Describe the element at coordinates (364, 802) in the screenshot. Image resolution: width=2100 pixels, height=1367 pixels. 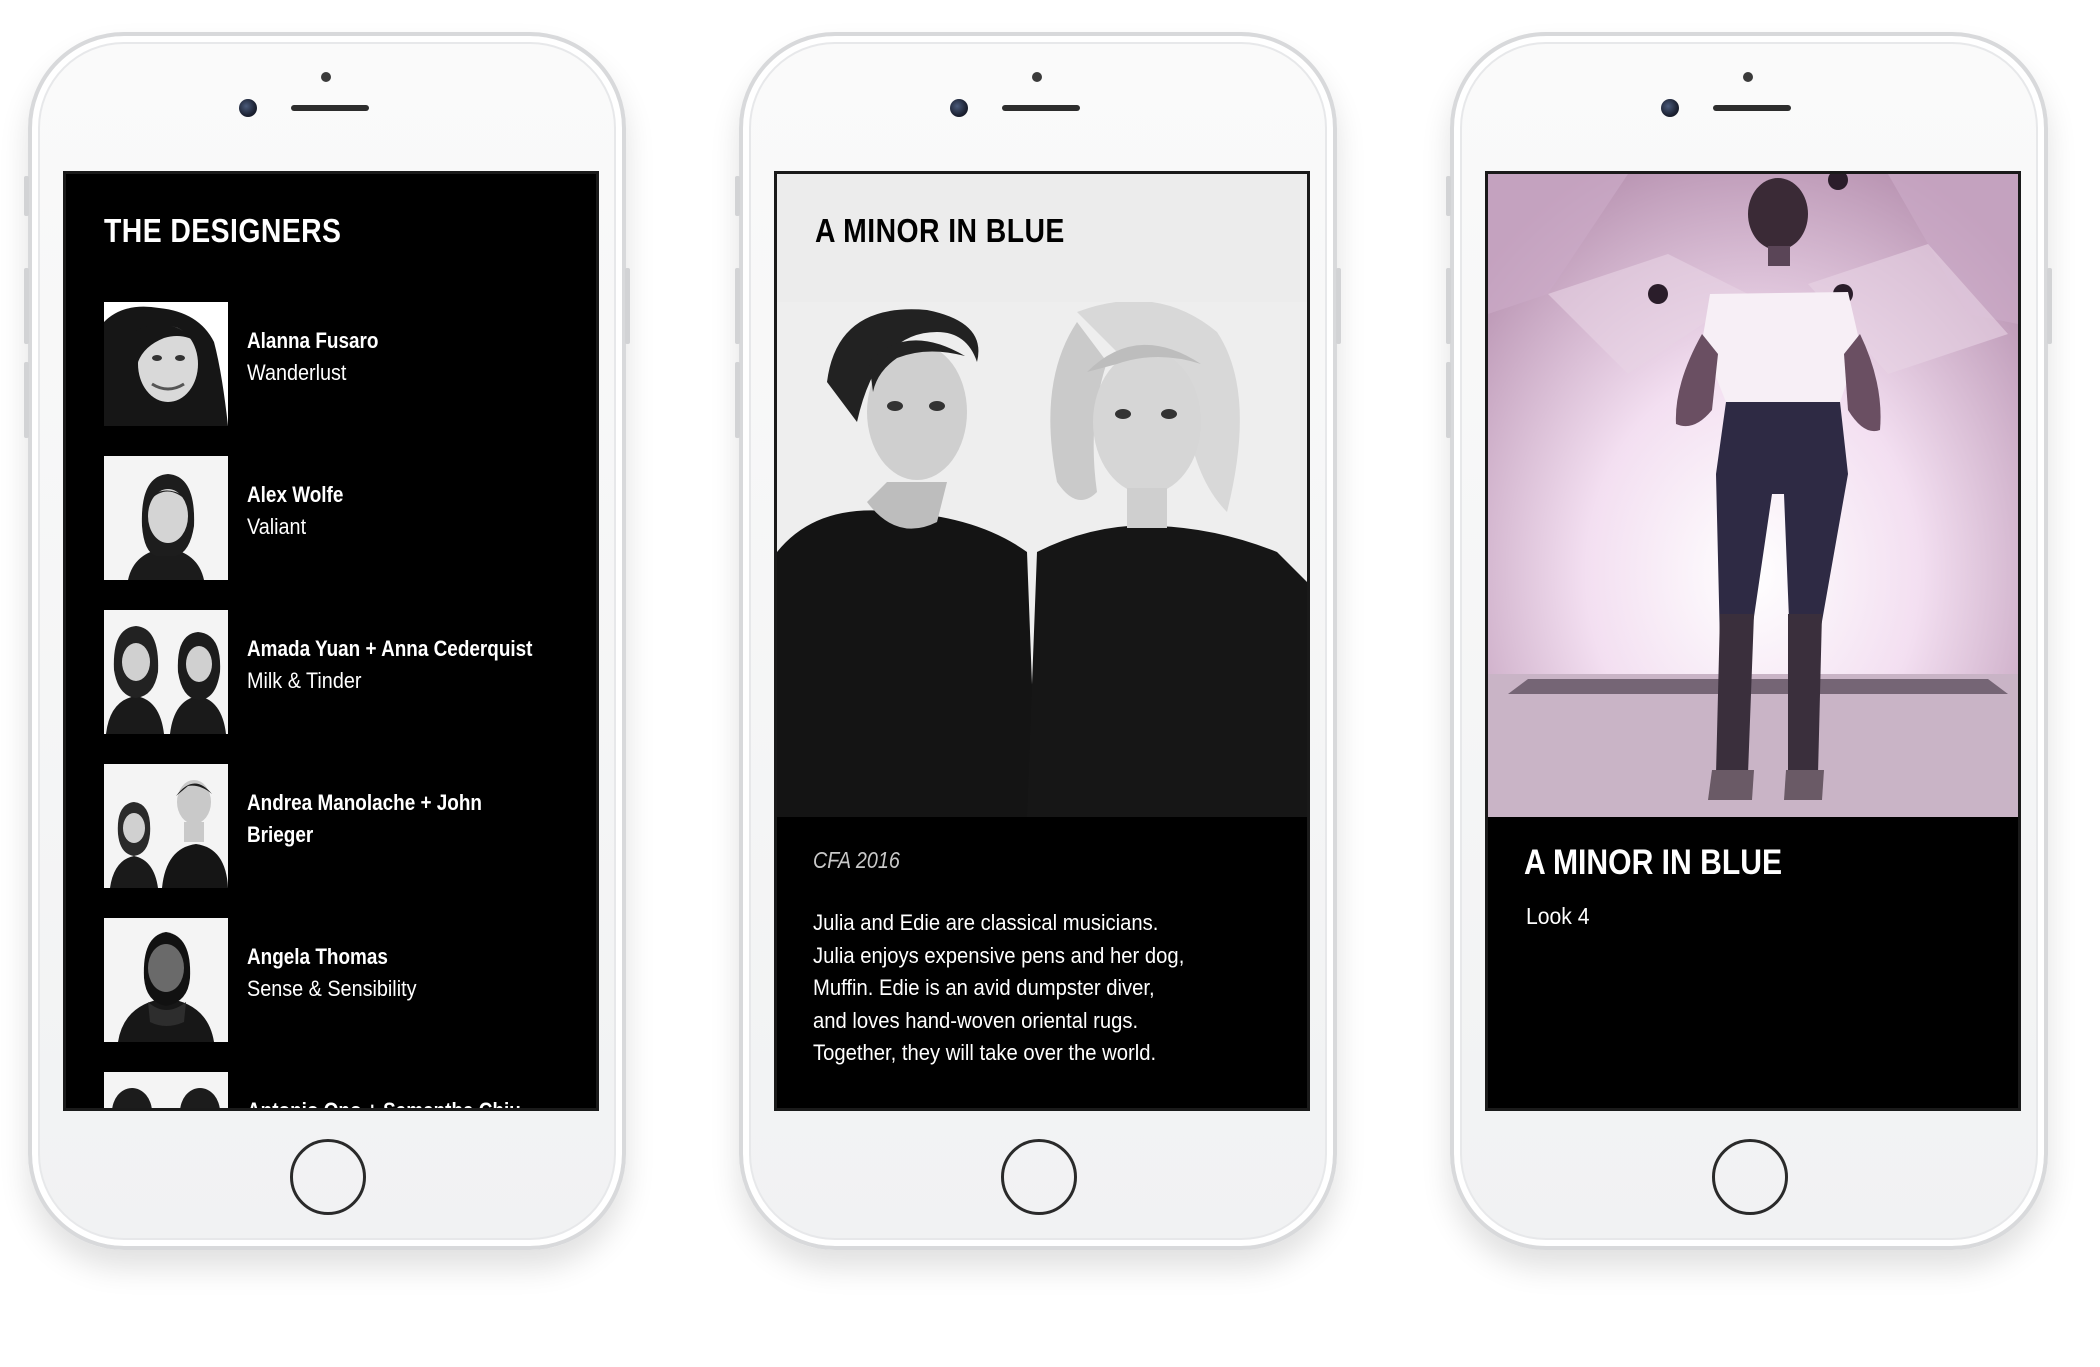
I see `designer-name-line-1: Andrea Manolache + John` at that location.